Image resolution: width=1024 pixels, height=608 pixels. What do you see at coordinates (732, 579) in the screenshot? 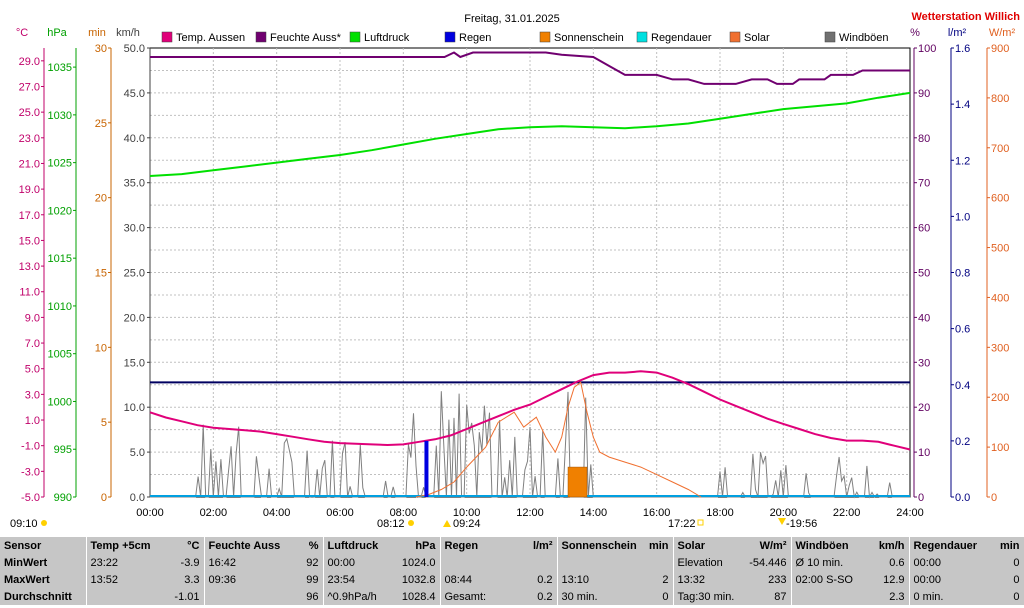
I see `stats-cell: 13:32 233` at bounding box center [732, 579].